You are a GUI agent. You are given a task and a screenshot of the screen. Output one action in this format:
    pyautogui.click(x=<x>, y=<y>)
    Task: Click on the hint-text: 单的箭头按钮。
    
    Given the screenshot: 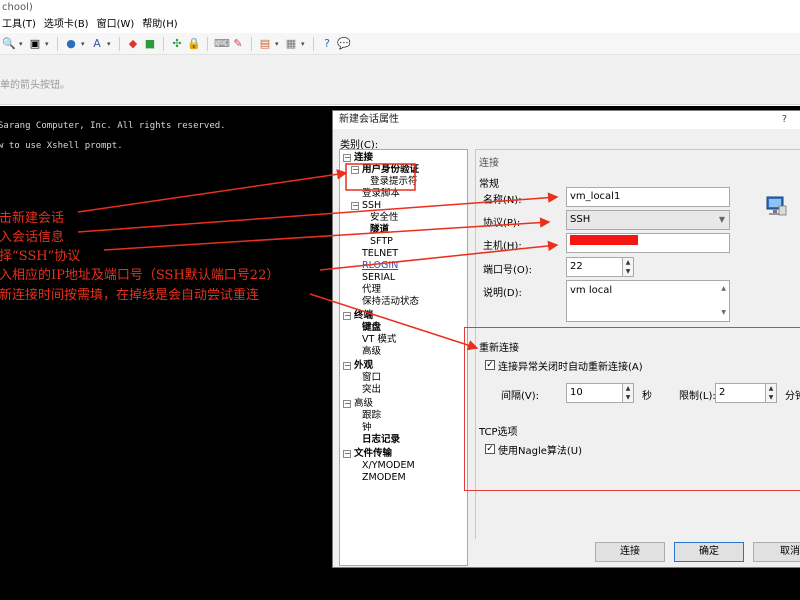 What is the action you would take?
    pyautogui.click(x=35, y=85)
    